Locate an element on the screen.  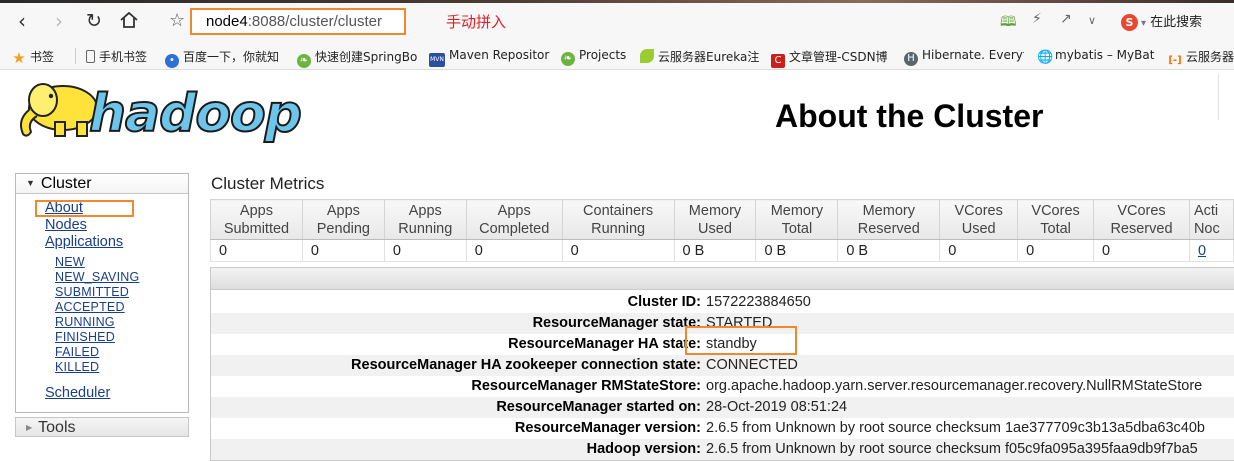
info-key: ResourceManager RMStateStore: is located at coordinates (586, 386).